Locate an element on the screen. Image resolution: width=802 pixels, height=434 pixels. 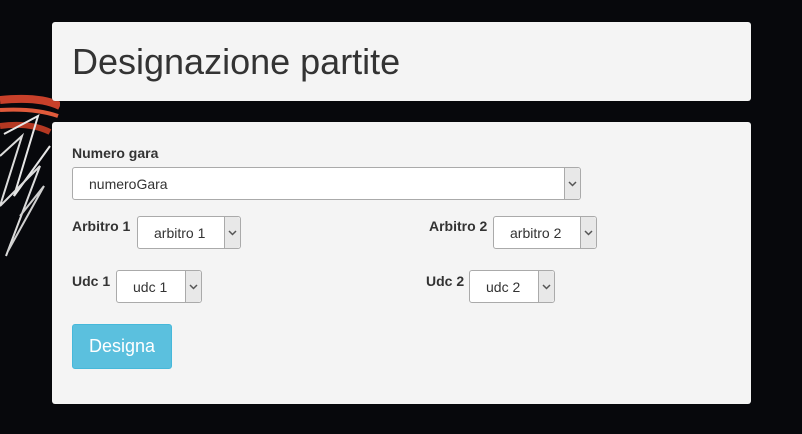
udc-1-value: udc 1 is located at coordinates (150, 286).